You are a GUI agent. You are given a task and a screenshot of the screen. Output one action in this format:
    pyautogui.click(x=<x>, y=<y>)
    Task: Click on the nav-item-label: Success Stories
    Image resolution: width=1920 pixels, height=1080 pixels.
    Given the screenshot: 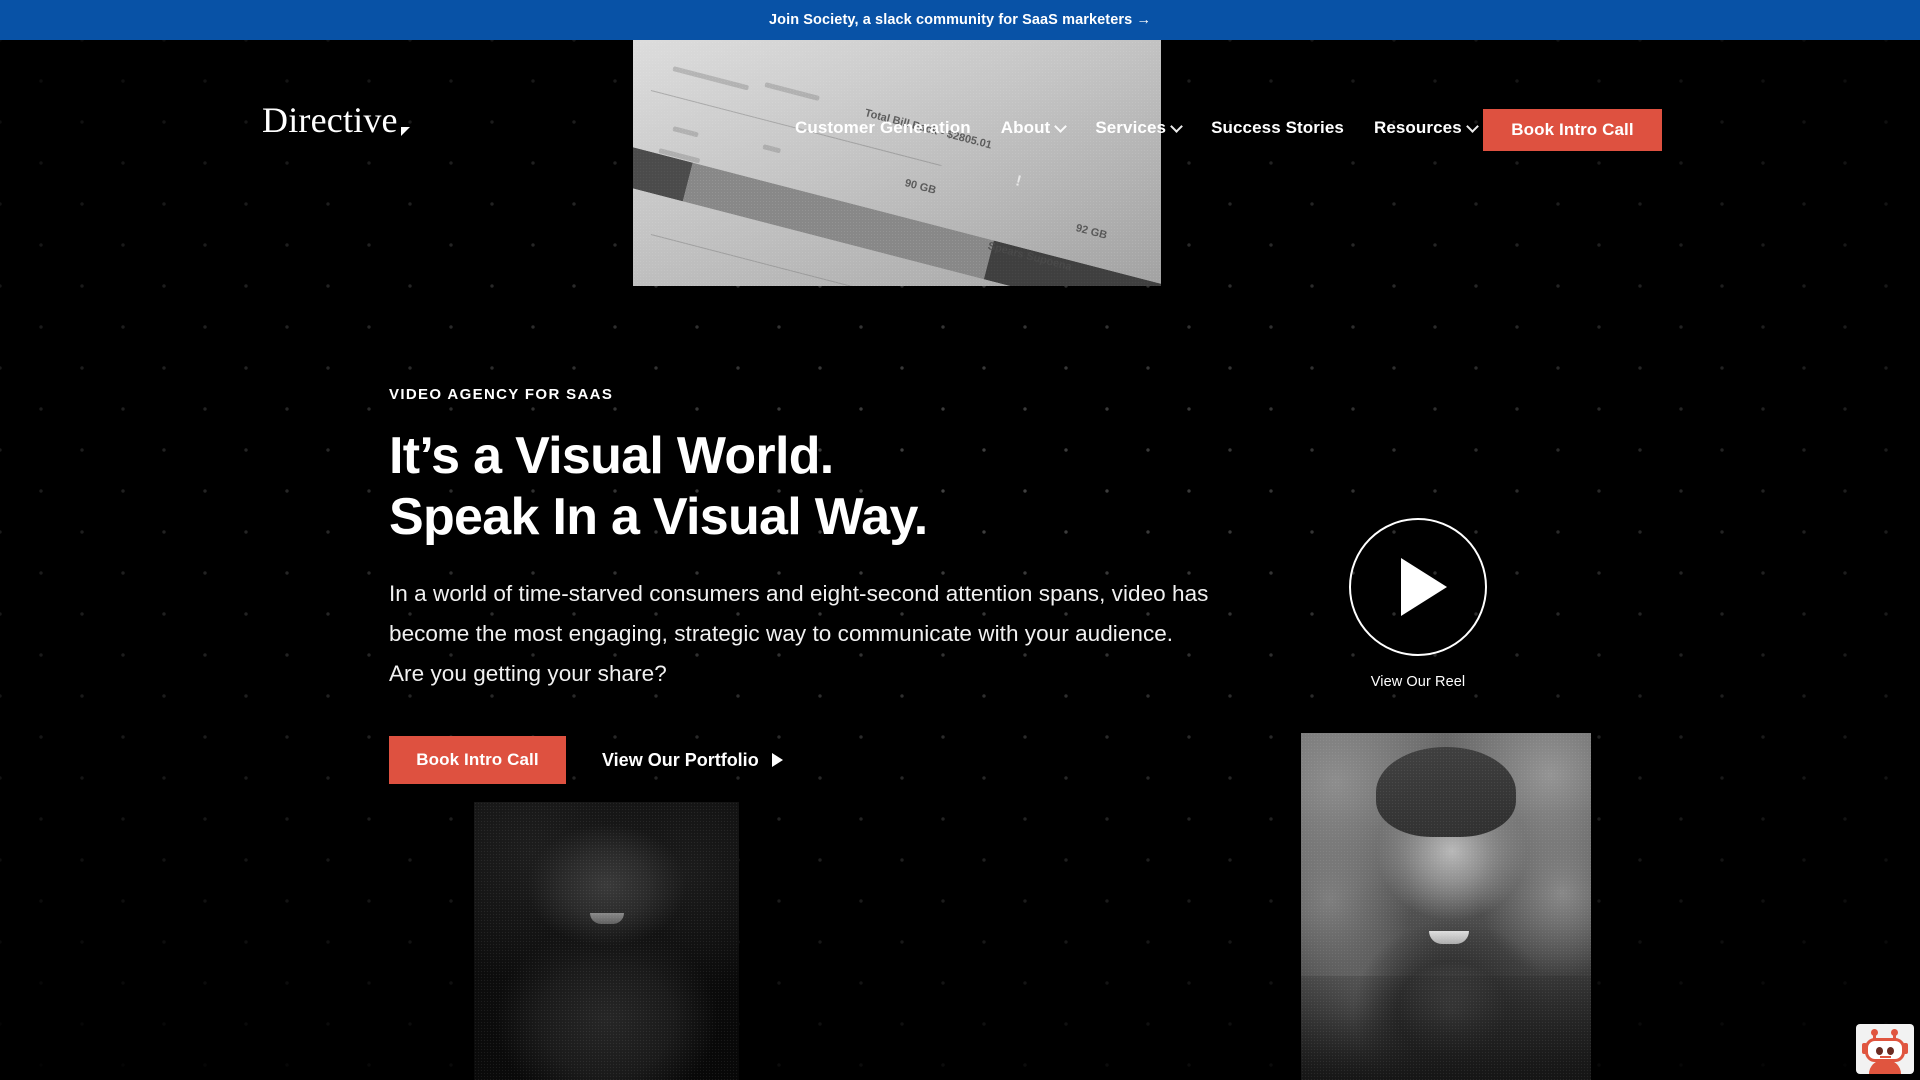 What is the action you would take?
    pyautogui.click(x=1277, y=127)
    